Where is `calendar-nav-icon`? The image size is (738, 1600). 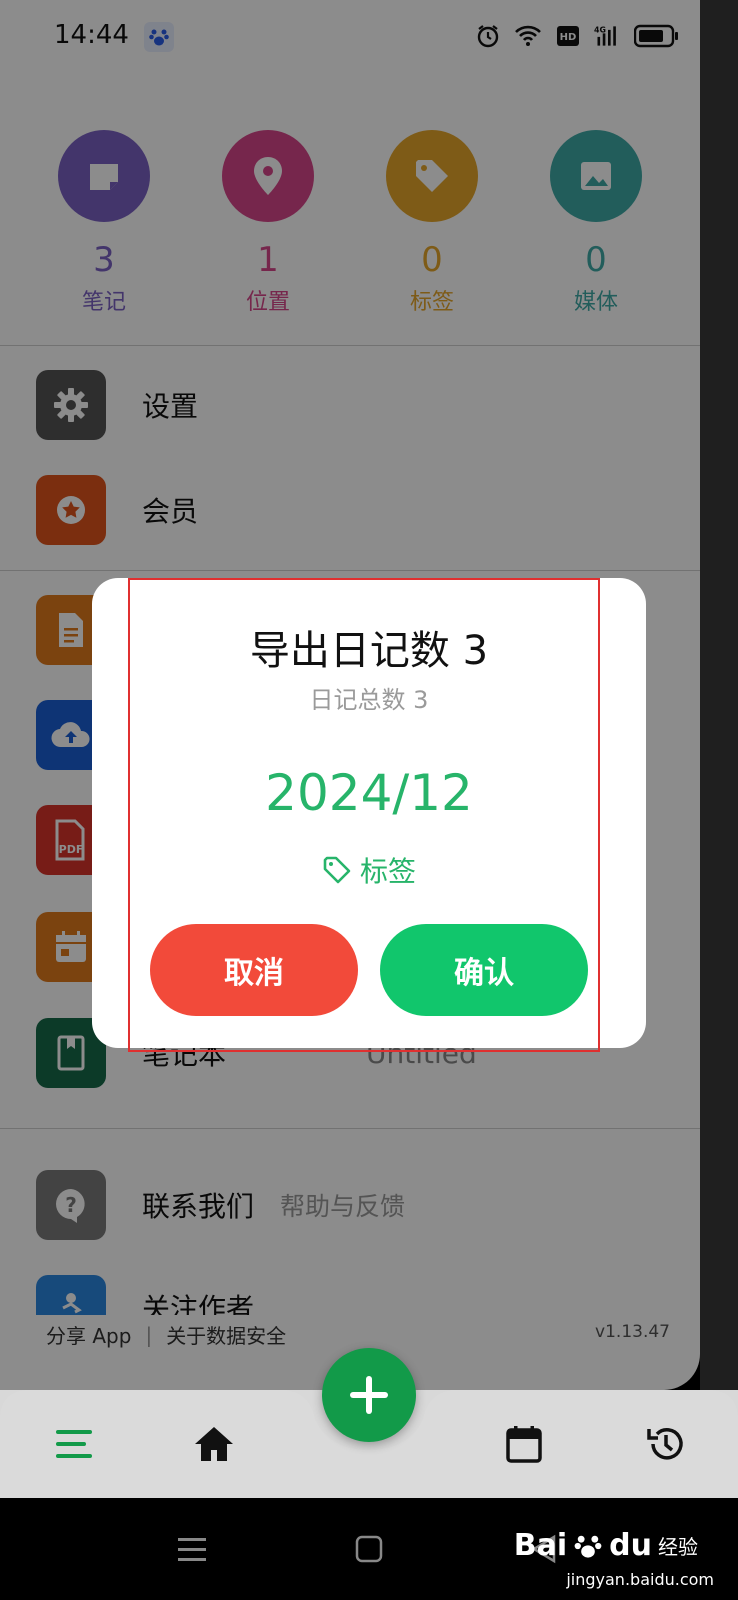 calendar-nav-icon is located at coordinates (524, 1444).